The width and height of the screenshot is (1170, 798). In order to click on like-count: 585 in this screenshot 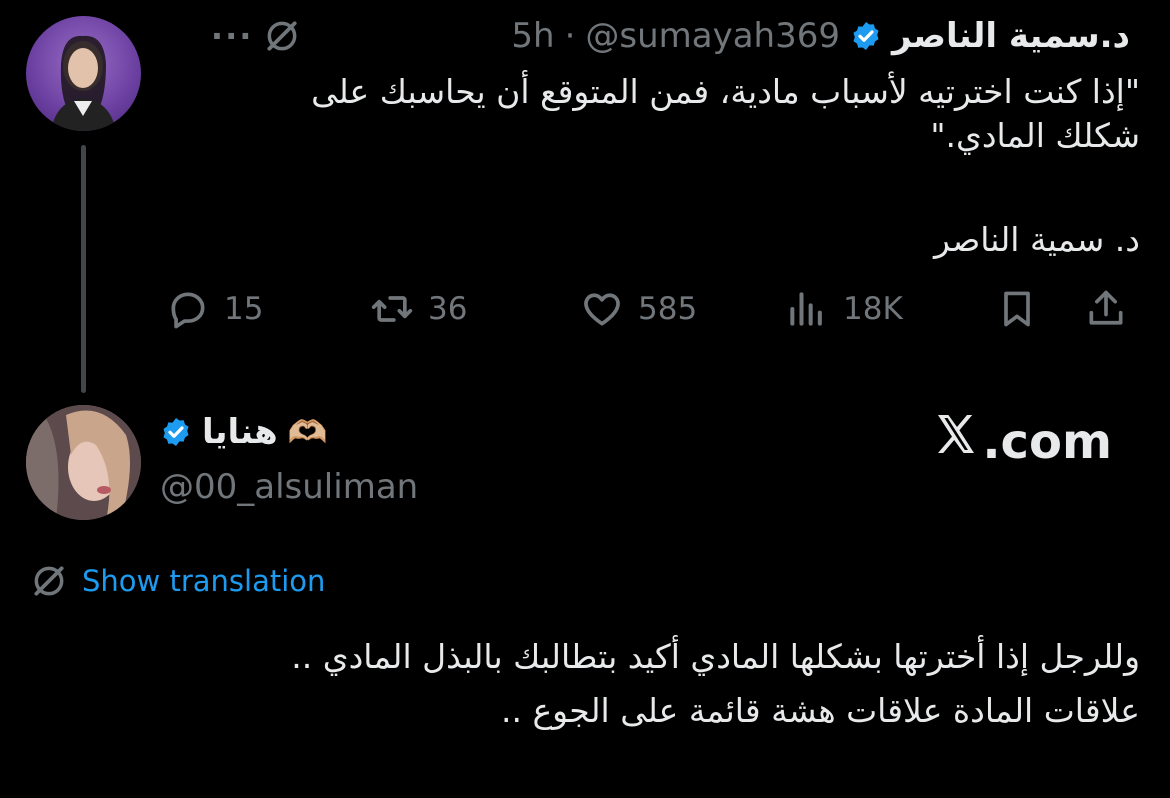, I will do `click(668, 309)`.